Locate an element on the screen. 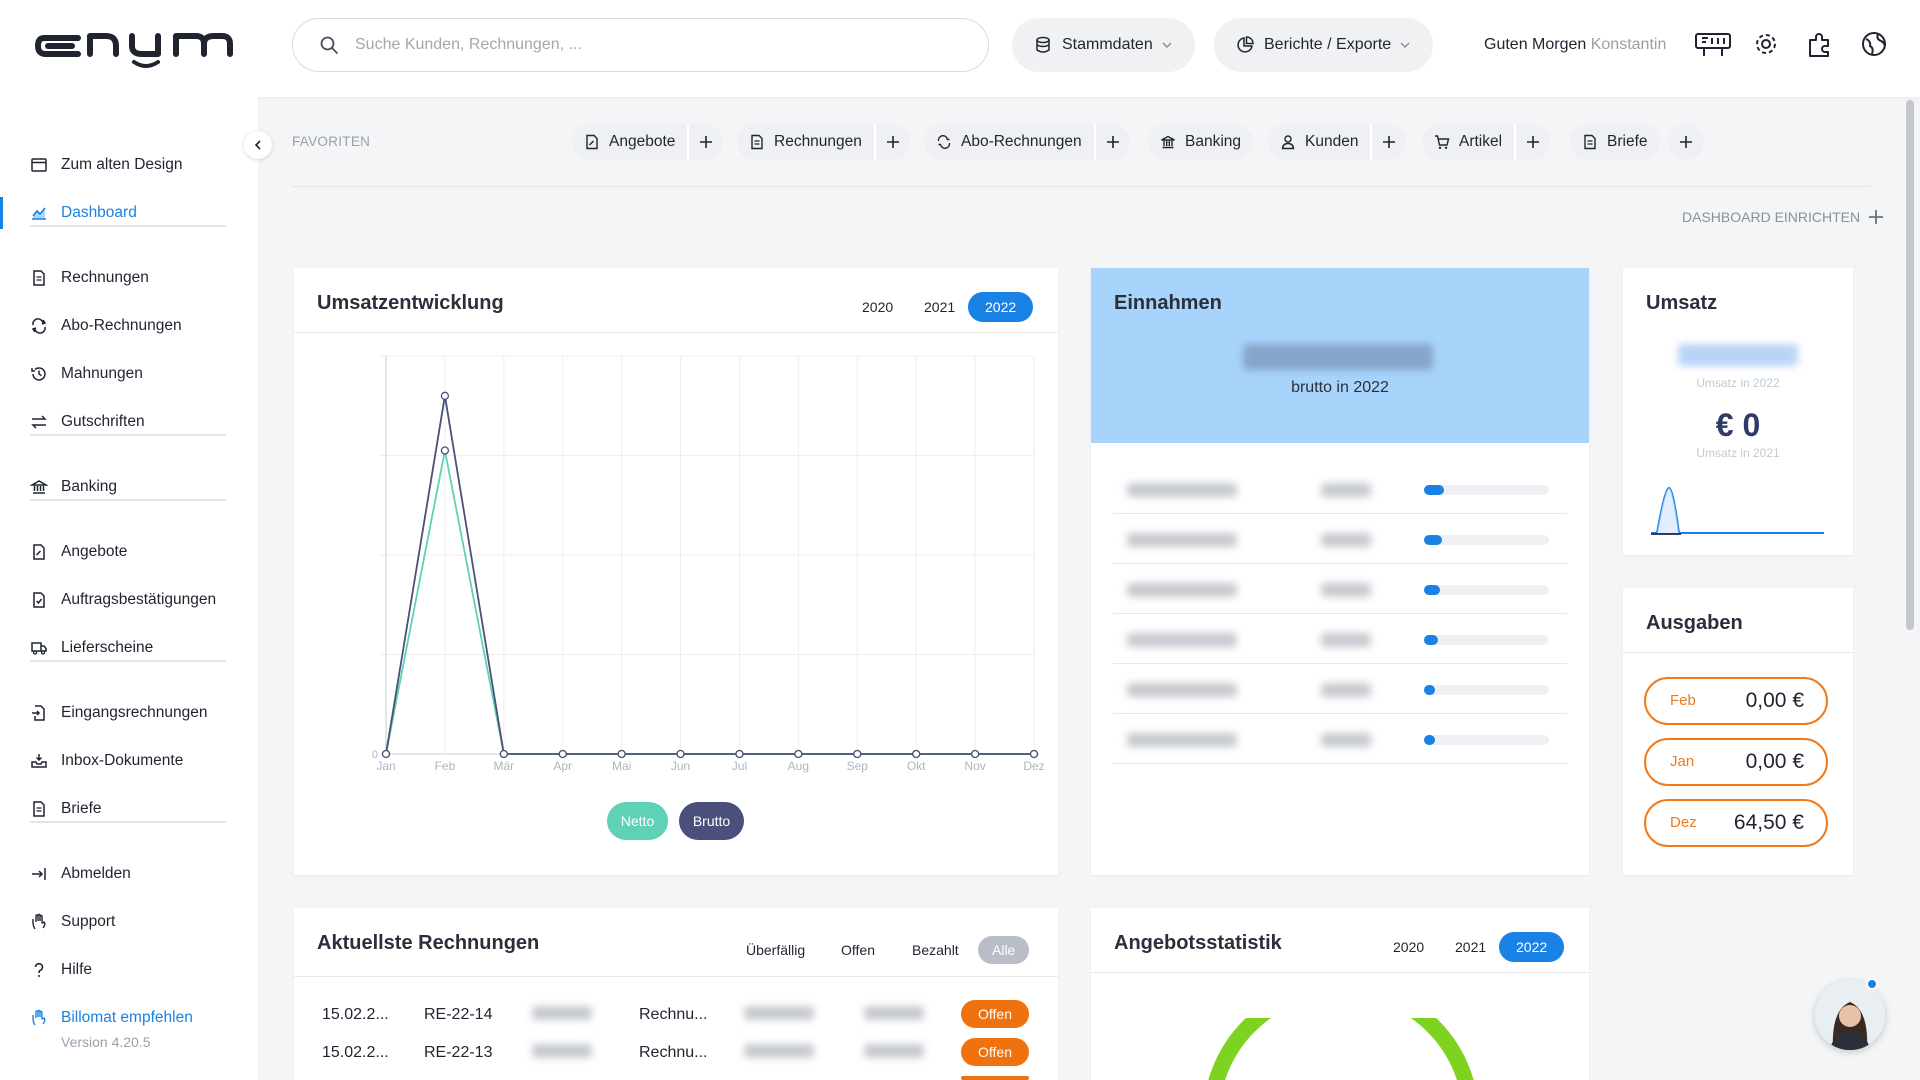 The height and width of the screenshot is (1080, 1920). add-favorite-button is located at coordinates (1686, 142).